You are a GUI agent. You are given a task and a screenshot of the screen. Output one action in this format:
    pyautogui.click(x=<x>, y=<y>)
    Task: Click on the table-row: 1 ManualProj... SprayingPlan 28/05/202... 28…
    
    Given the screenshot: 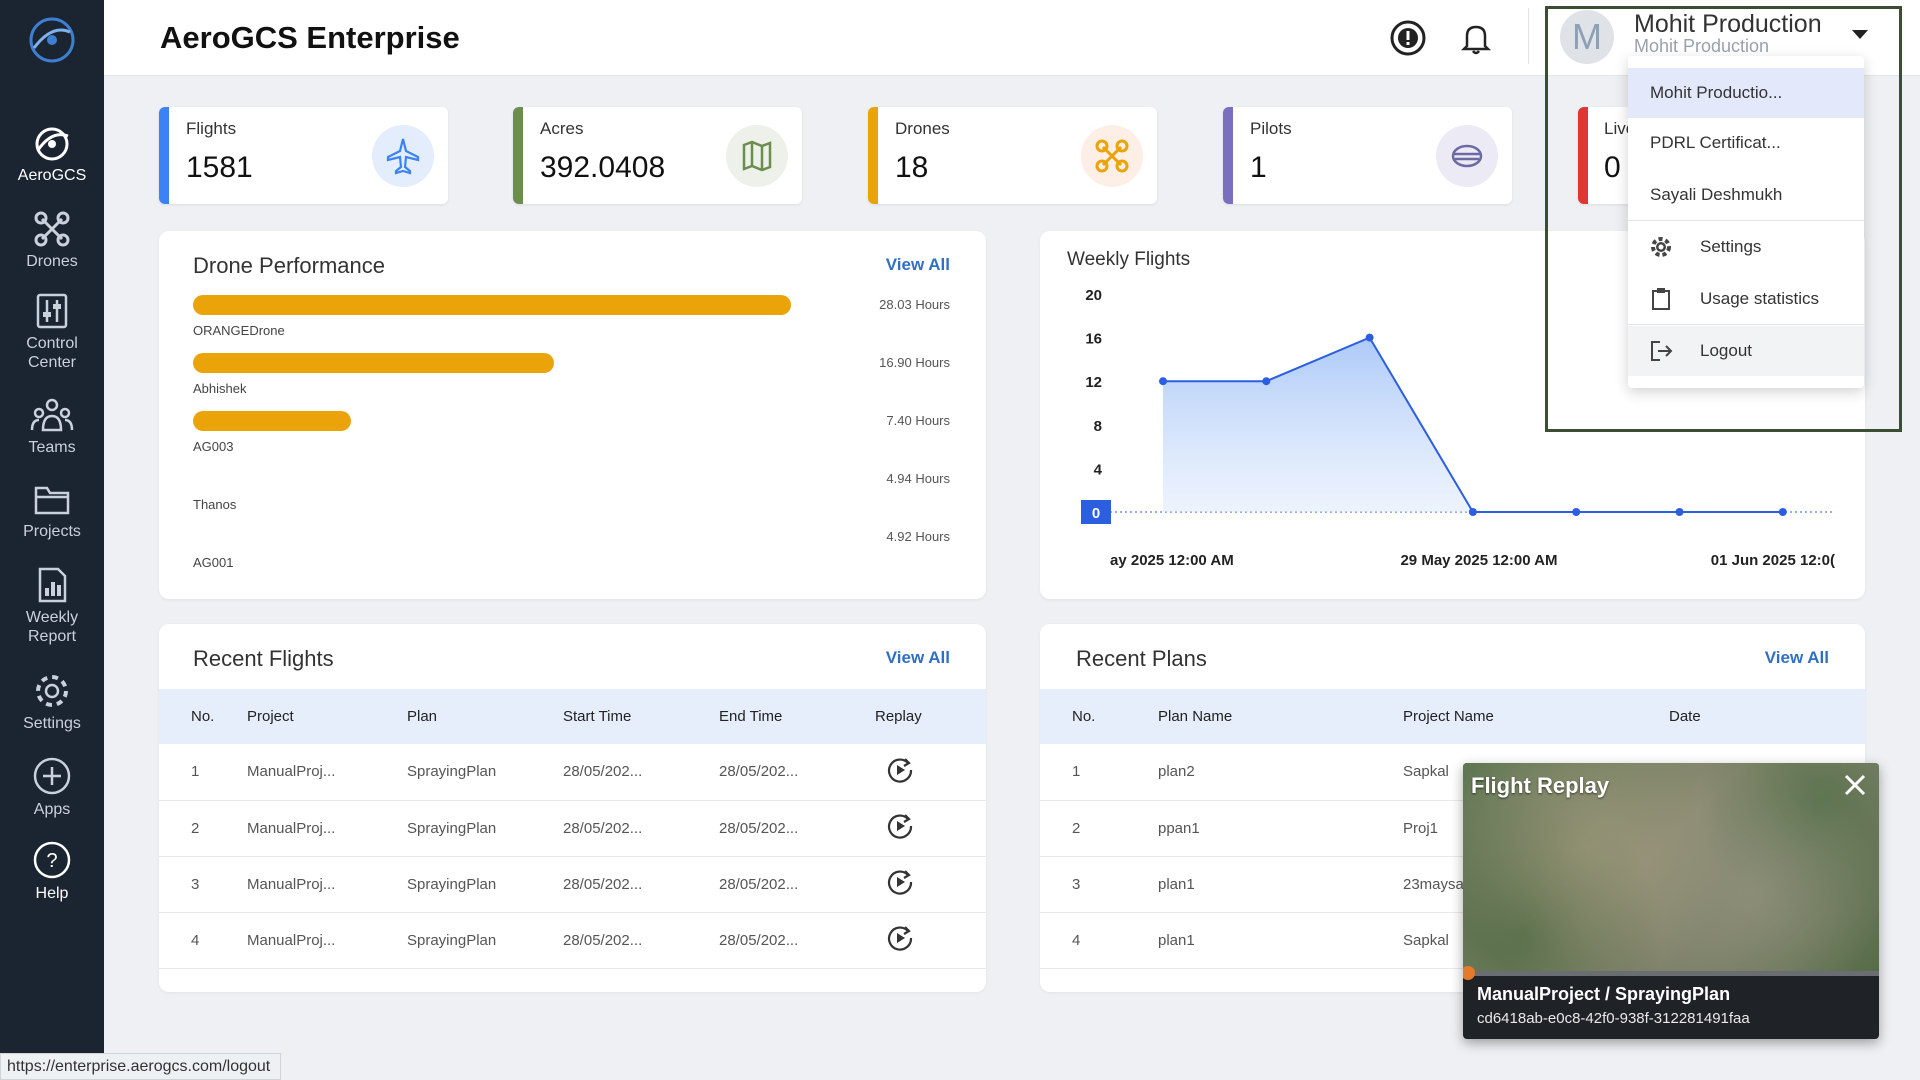 What is the action you would take?
    pyautogui.click(x=572, y=772)
    